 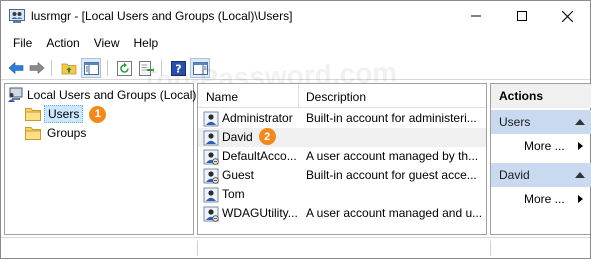 I want to click on actions-section-label: Users, so click(x=515, y=122).